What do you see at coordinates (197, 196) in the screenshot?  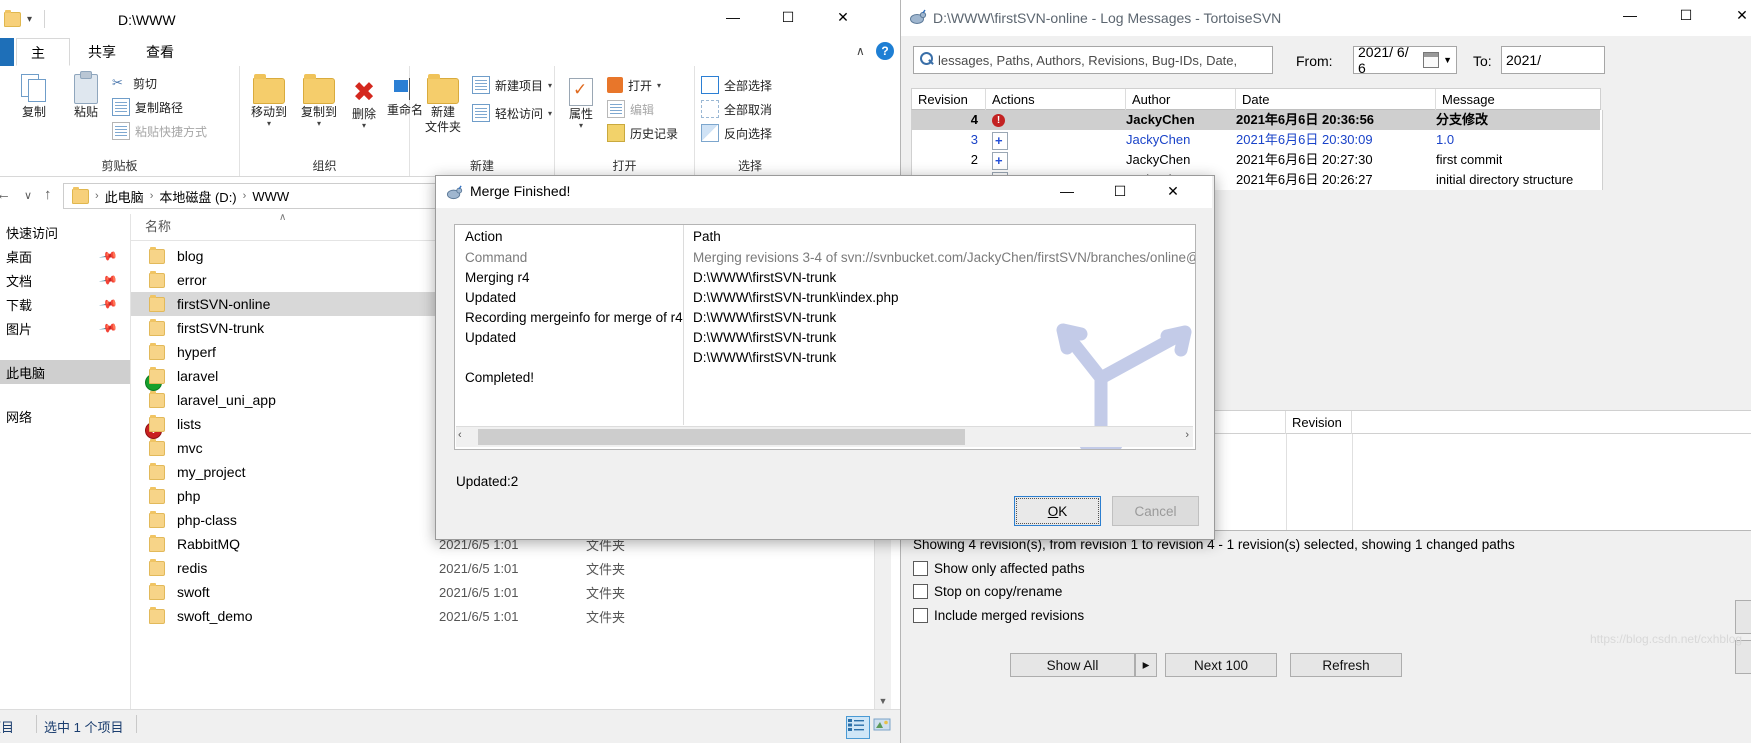 I see `breadcrumb-drive-d: 本地磁盘 (D:)` at bounding box center [197, 196].